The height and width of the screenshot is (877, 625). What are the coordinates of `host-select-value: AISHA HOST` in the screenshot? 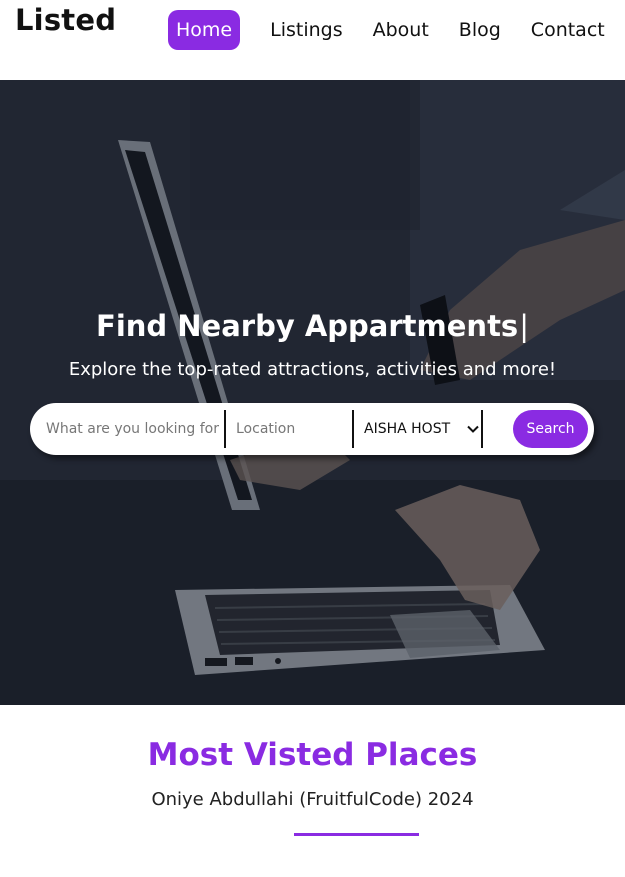 It's located at (407, 429).